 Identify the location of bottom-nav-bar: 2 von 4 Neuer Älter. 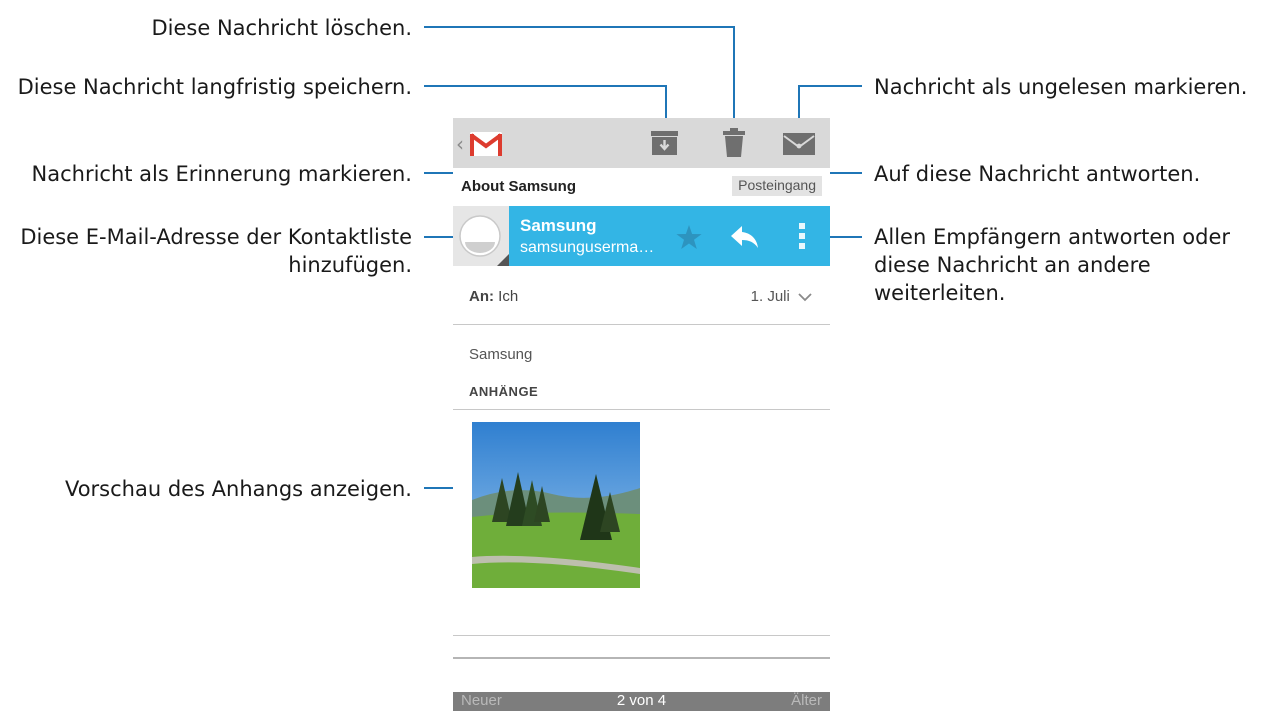
(641, 701).